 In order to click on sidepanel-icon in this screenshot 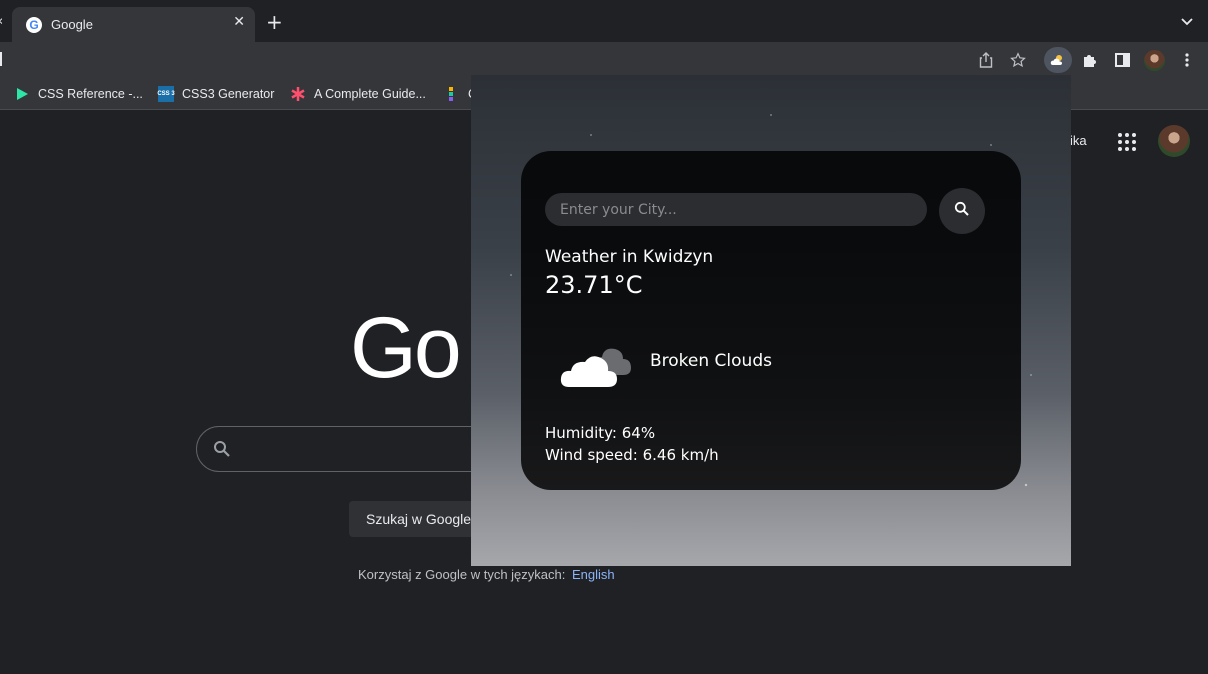, I will do `click(1122, 60)`.